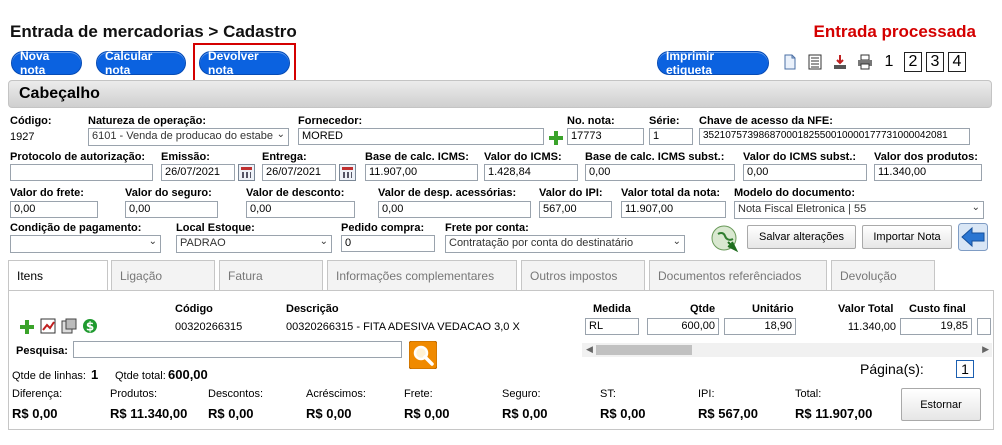  I want to click on doc-model-select: Nota Fiscal Eletronica | 55 ⌄, so click(859, 210).